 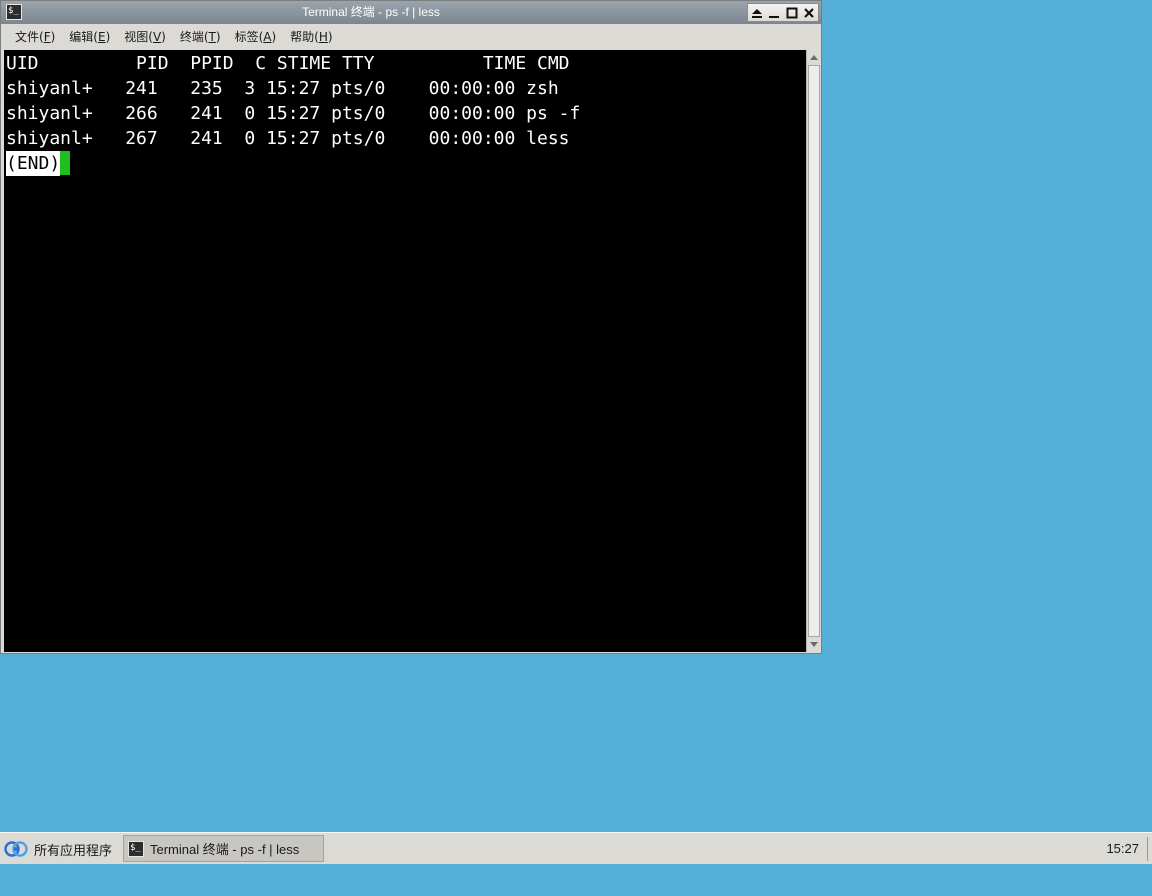 What do you see at coordinates (792, 13) in the screenshot?
I see `maximize-icon` at bounding box center [792, 13].